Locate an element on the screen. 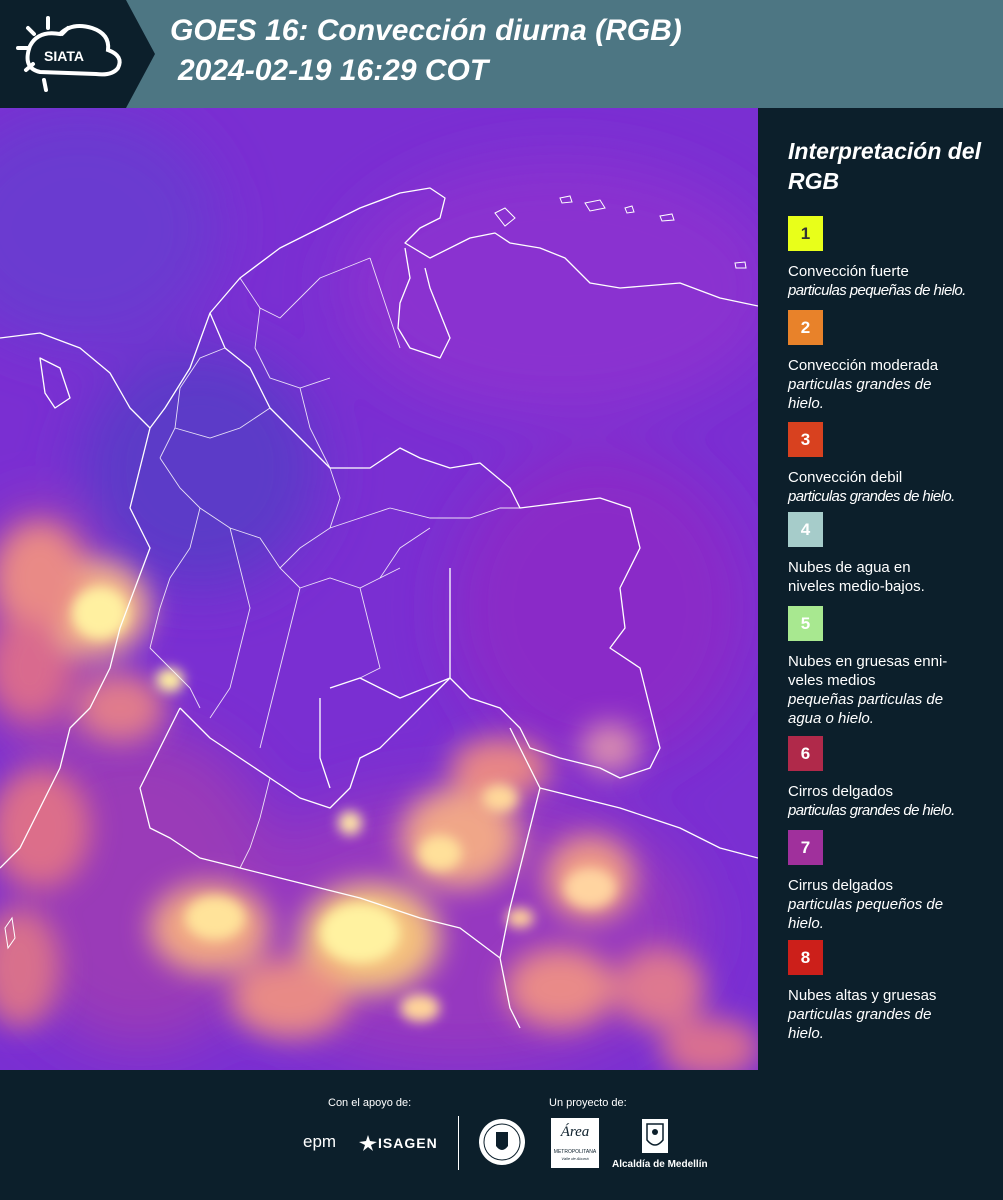 The width and height of the screenshot is (1003, 1200). area-metropolitana-logo: Área METROPOLITANA Valle de Aburrá is located at coordinates (575, 1143).